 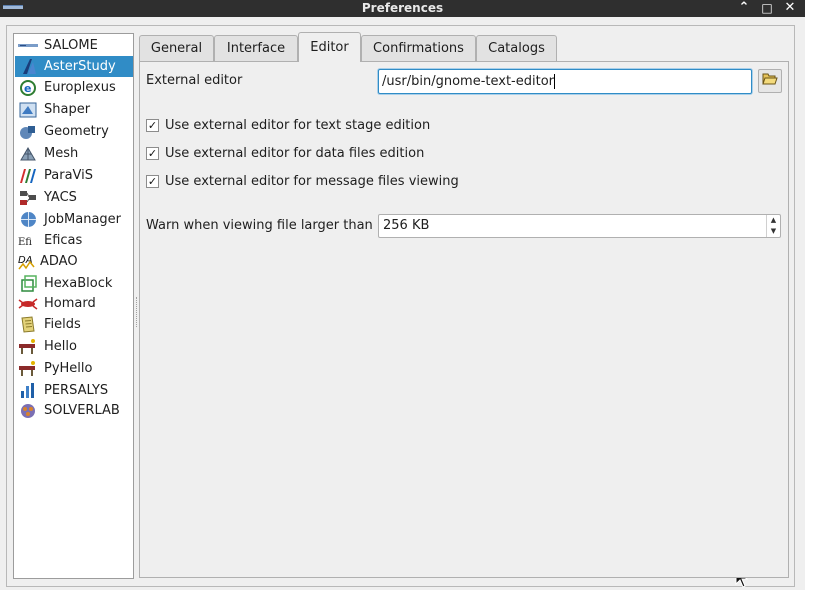 I want to click on title-bar: Preferences ⌃ □ ✕, so click(x=402, y=8).